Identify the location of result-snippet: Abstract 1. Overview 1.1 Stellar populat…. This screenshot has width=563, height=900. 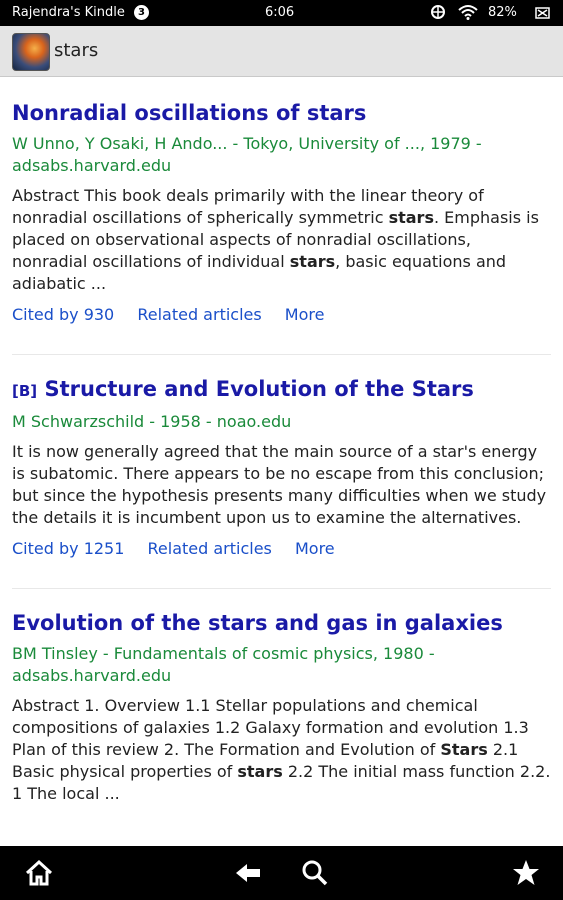
(281, 749).